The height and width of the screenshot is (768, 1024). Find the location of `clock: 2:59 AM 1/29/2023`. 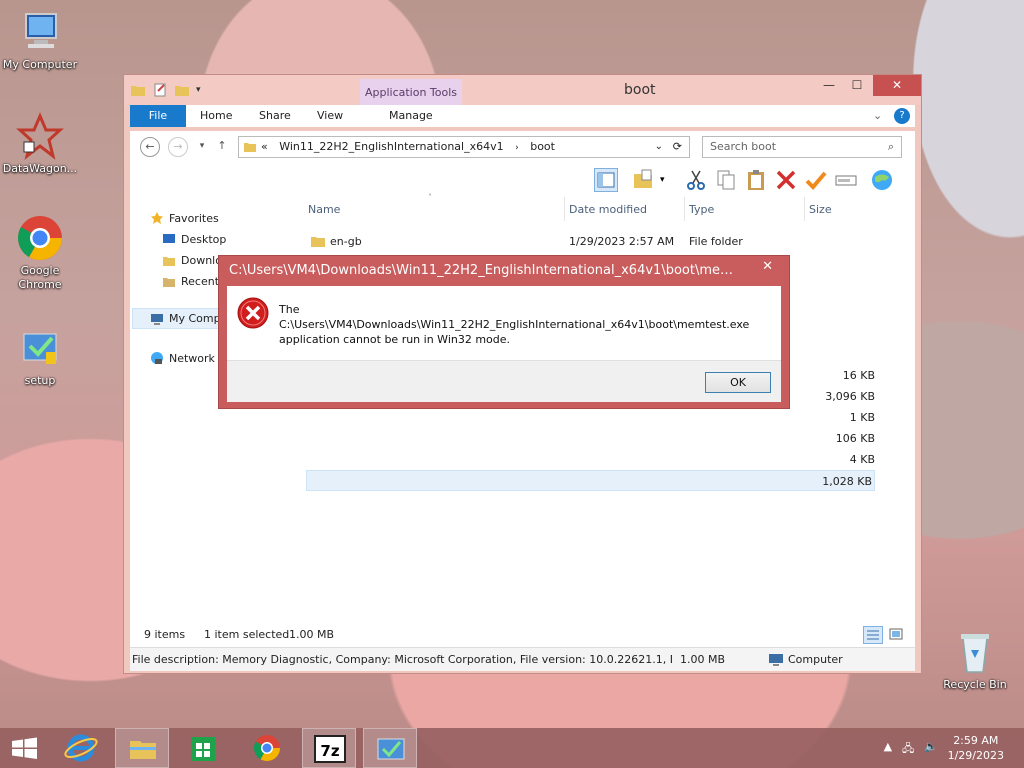

clock: 2:59 AM 1/29/2023 is located at coordinates (976, 748).